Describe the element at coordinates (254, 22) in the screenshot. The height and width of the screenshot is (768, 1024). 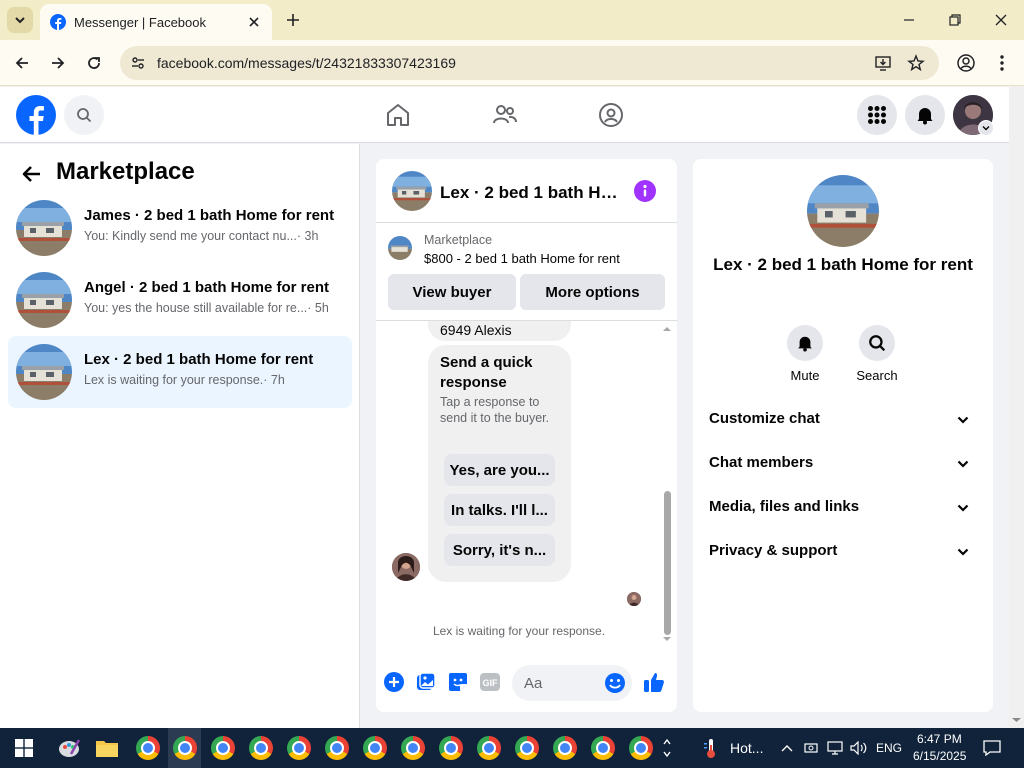
I see `tab-close-button` at that location.